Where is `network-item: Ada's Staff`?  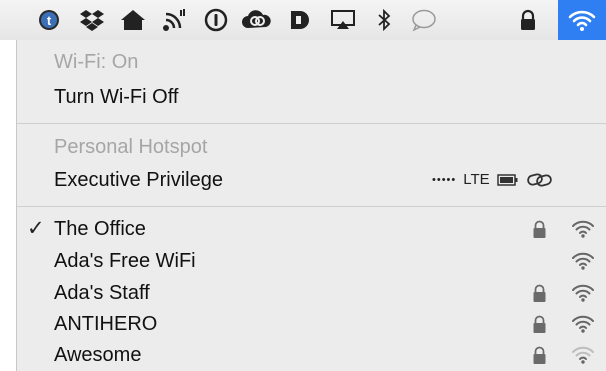 network-item: Ada's Staff is located at coordinates (311, 293).